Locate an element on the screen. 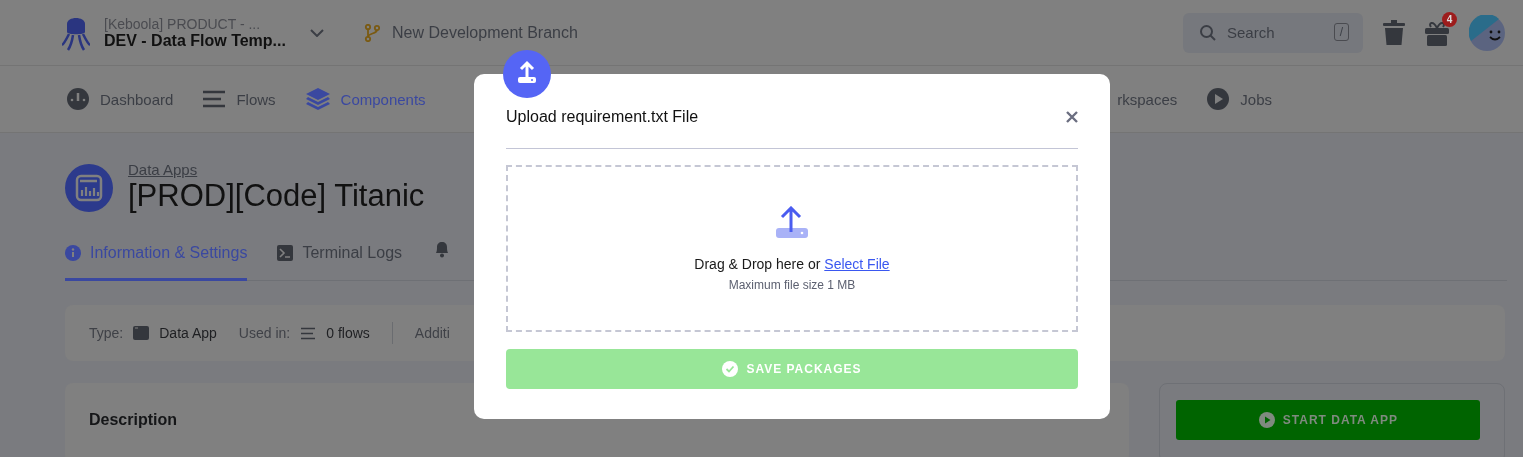 This screenshot has width=1523, height=457. breadcrumb-link: Data Apps is located at coordinates (276, 169).